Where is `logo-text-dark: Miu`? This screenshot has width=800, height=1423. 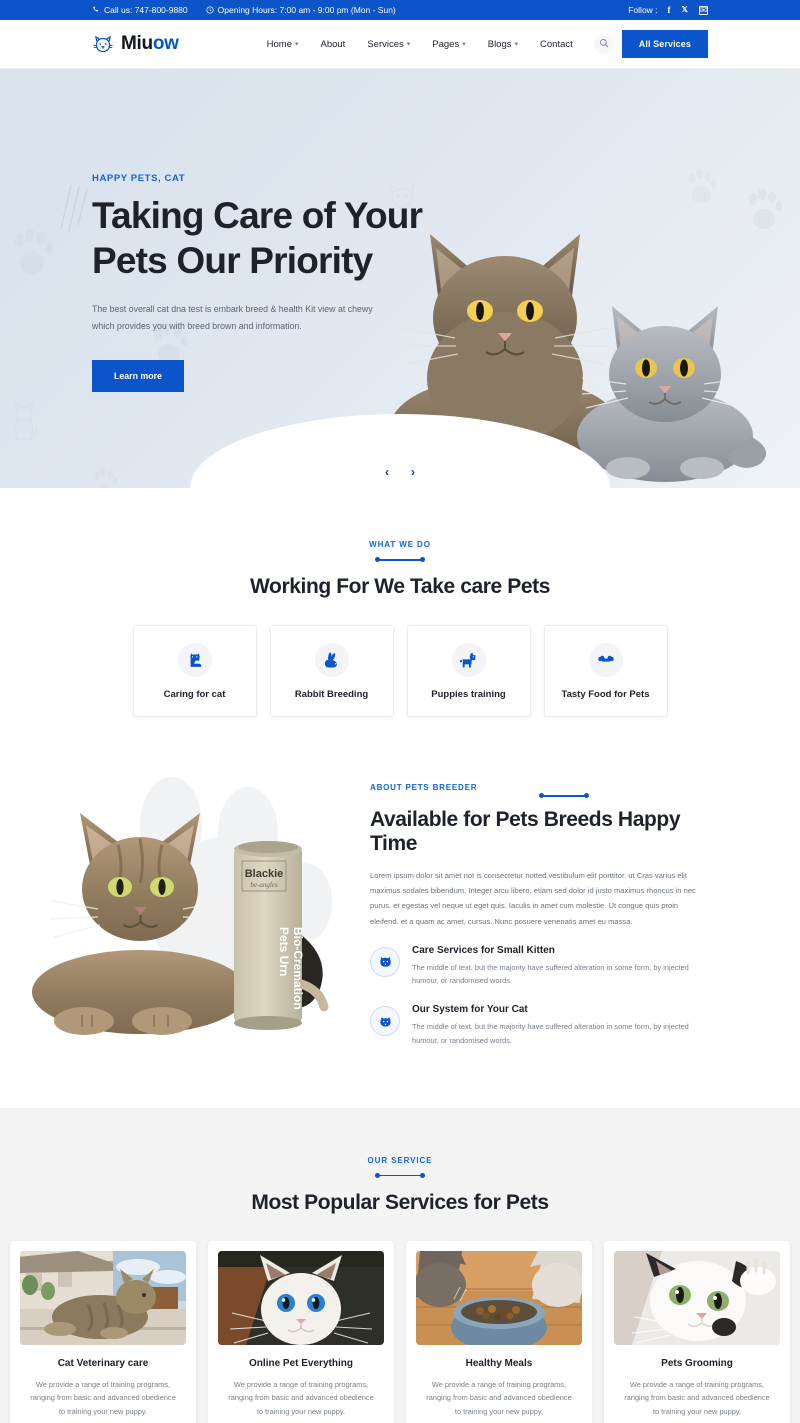 logo-text-dark: Miu is located at coordinates (137, 43).